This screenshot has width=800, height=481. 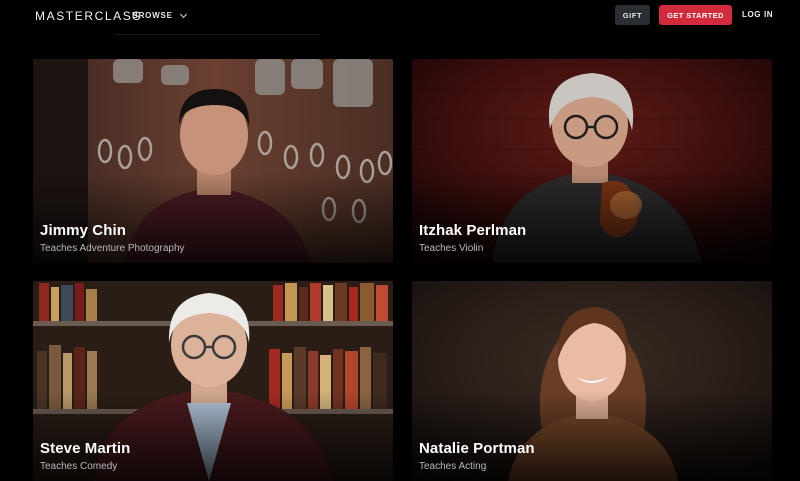 I want to click on instructor-name: Steve Martin, so click(x=85, y=448).